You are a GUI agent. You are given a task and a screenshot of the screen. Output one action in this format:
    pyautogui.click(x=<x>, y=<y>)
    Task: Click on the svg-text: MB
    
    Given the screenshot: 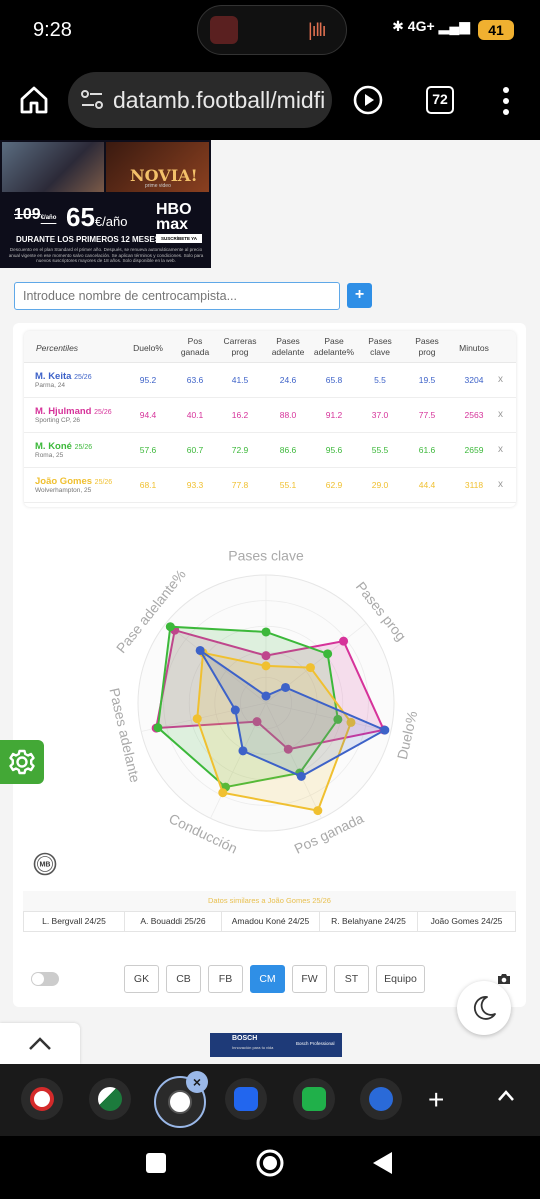 What is the action you would take?
    pyautogui.click(x=45, y=865)
    